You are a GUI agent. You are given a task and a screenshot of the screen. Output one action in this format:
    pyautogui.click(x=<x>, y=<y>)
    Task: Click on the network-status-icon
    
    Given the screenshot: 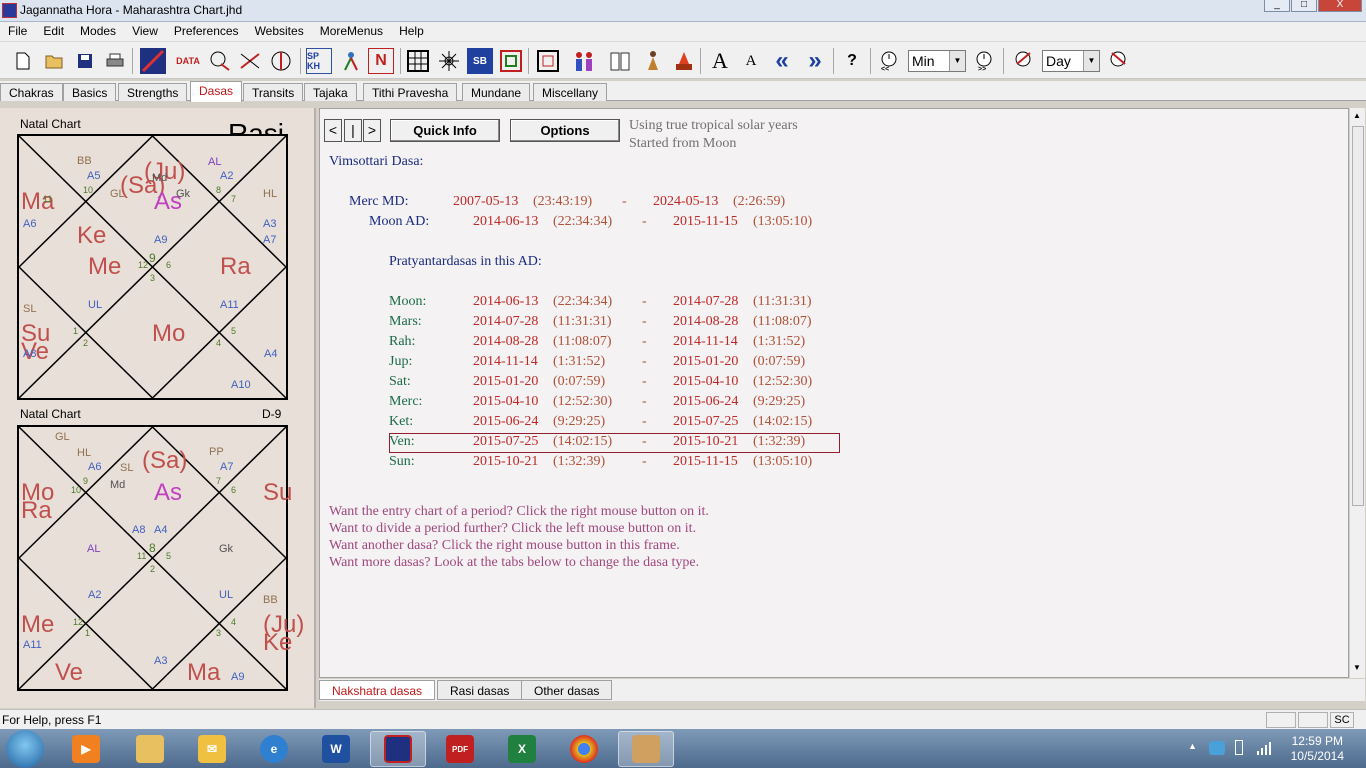 What is the action you would take?
    pyautogui.click(x=1217, y=748)
    